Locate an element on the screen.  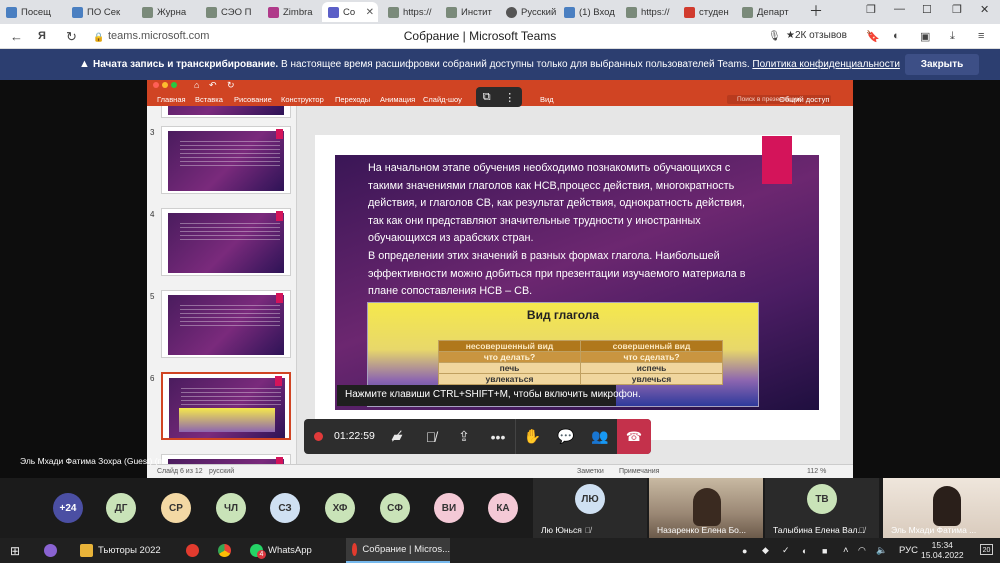
avatar: СЗ is located at coordinates (285, 508).